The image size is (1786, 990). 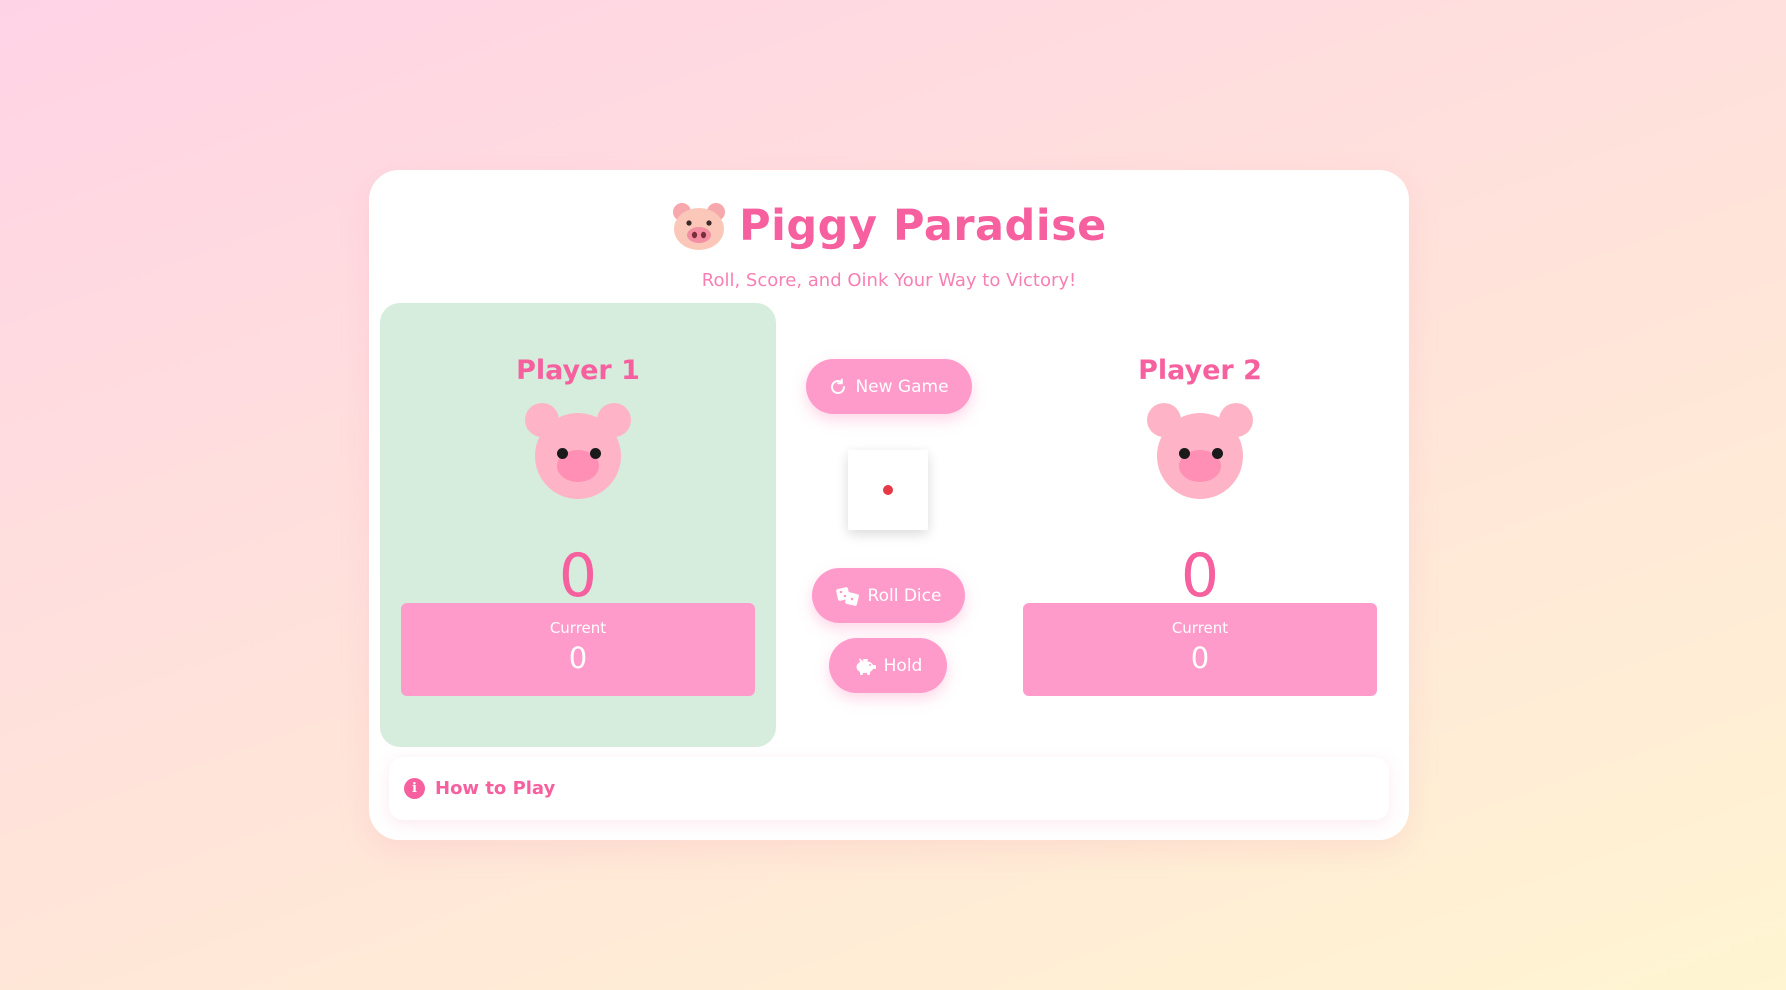 I want to click on roll-dice-button: Roll Dice, so click(x=888, y=595).